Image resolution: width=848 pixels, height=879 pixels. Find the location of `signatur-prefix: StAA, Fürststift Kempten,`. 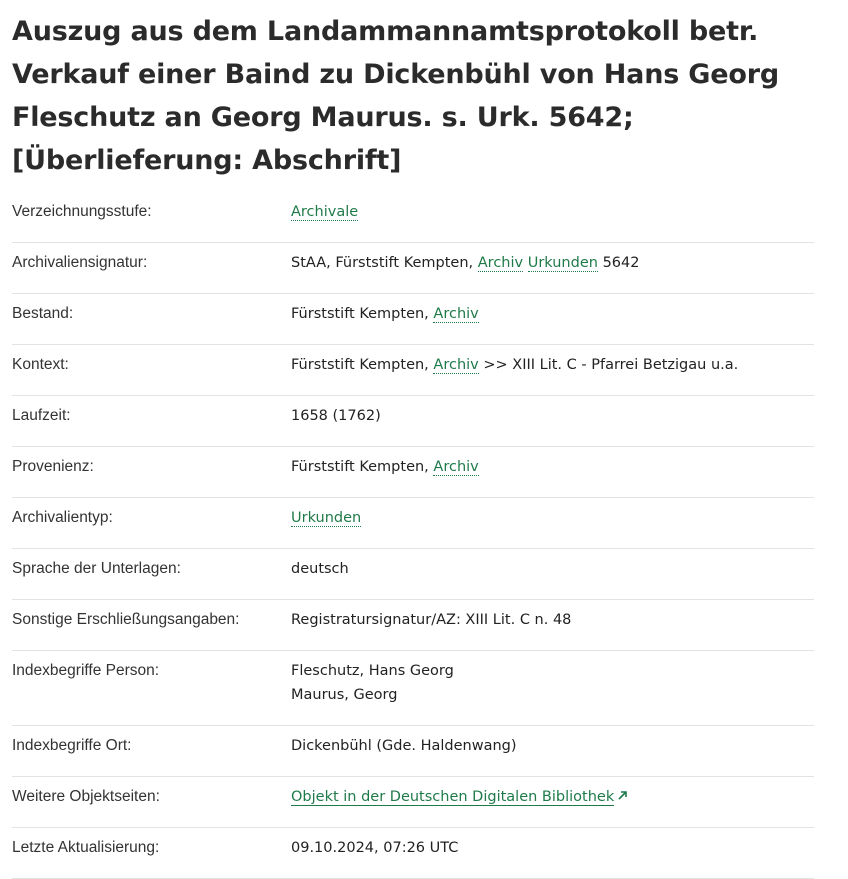

signatur-prefix: StAA, Fürststift Kempten, is located at coordinates (382, 263).